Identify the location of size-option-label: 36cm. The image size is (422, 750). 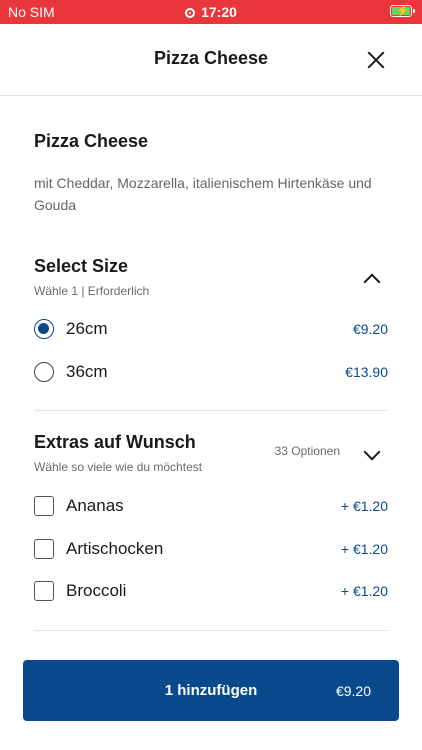
(87, 371).